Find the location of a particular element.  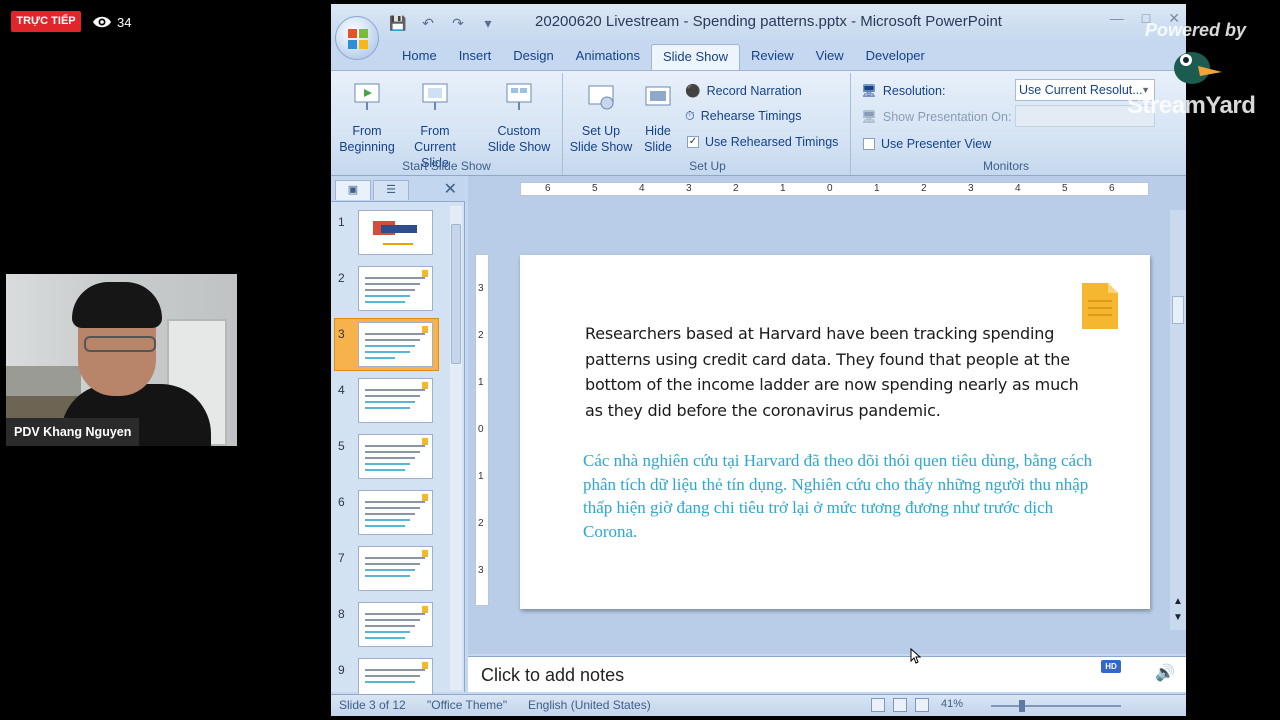

normal-view-icon is located at coordinates (878, 705).